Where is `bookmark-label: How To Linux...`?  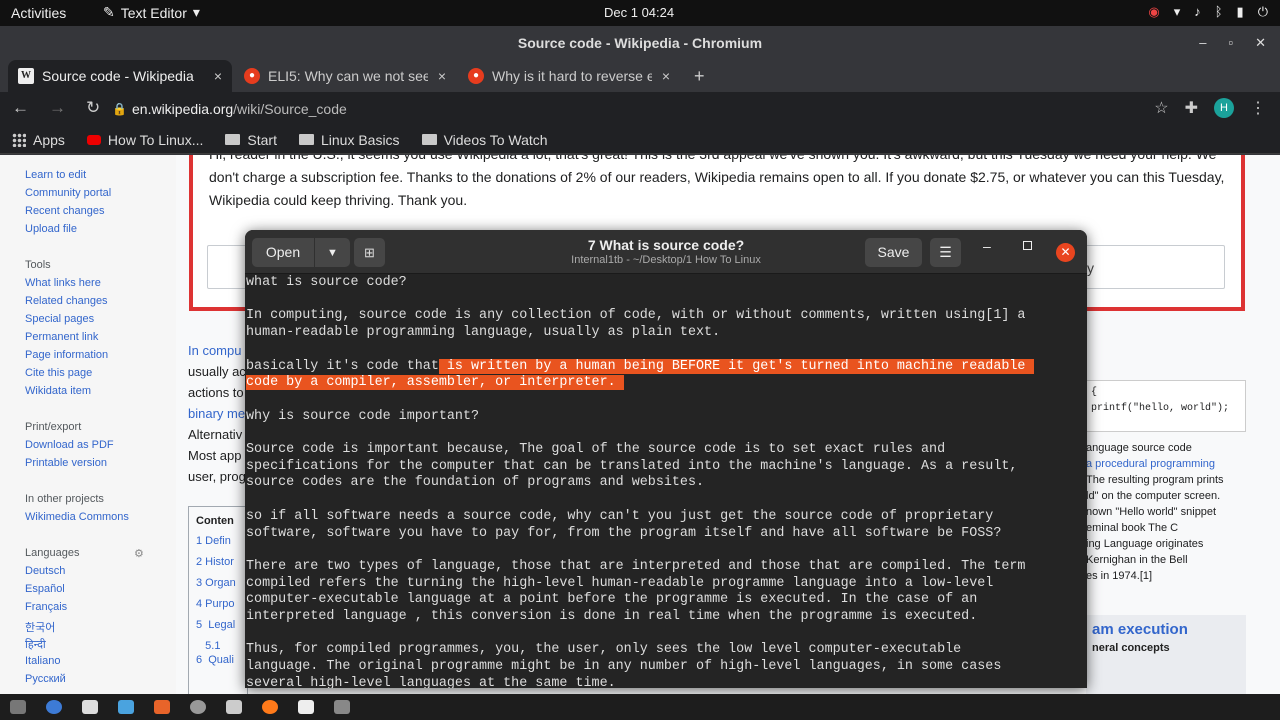
bookmark-label: How To Linux... is located at coordinates (155, 139).